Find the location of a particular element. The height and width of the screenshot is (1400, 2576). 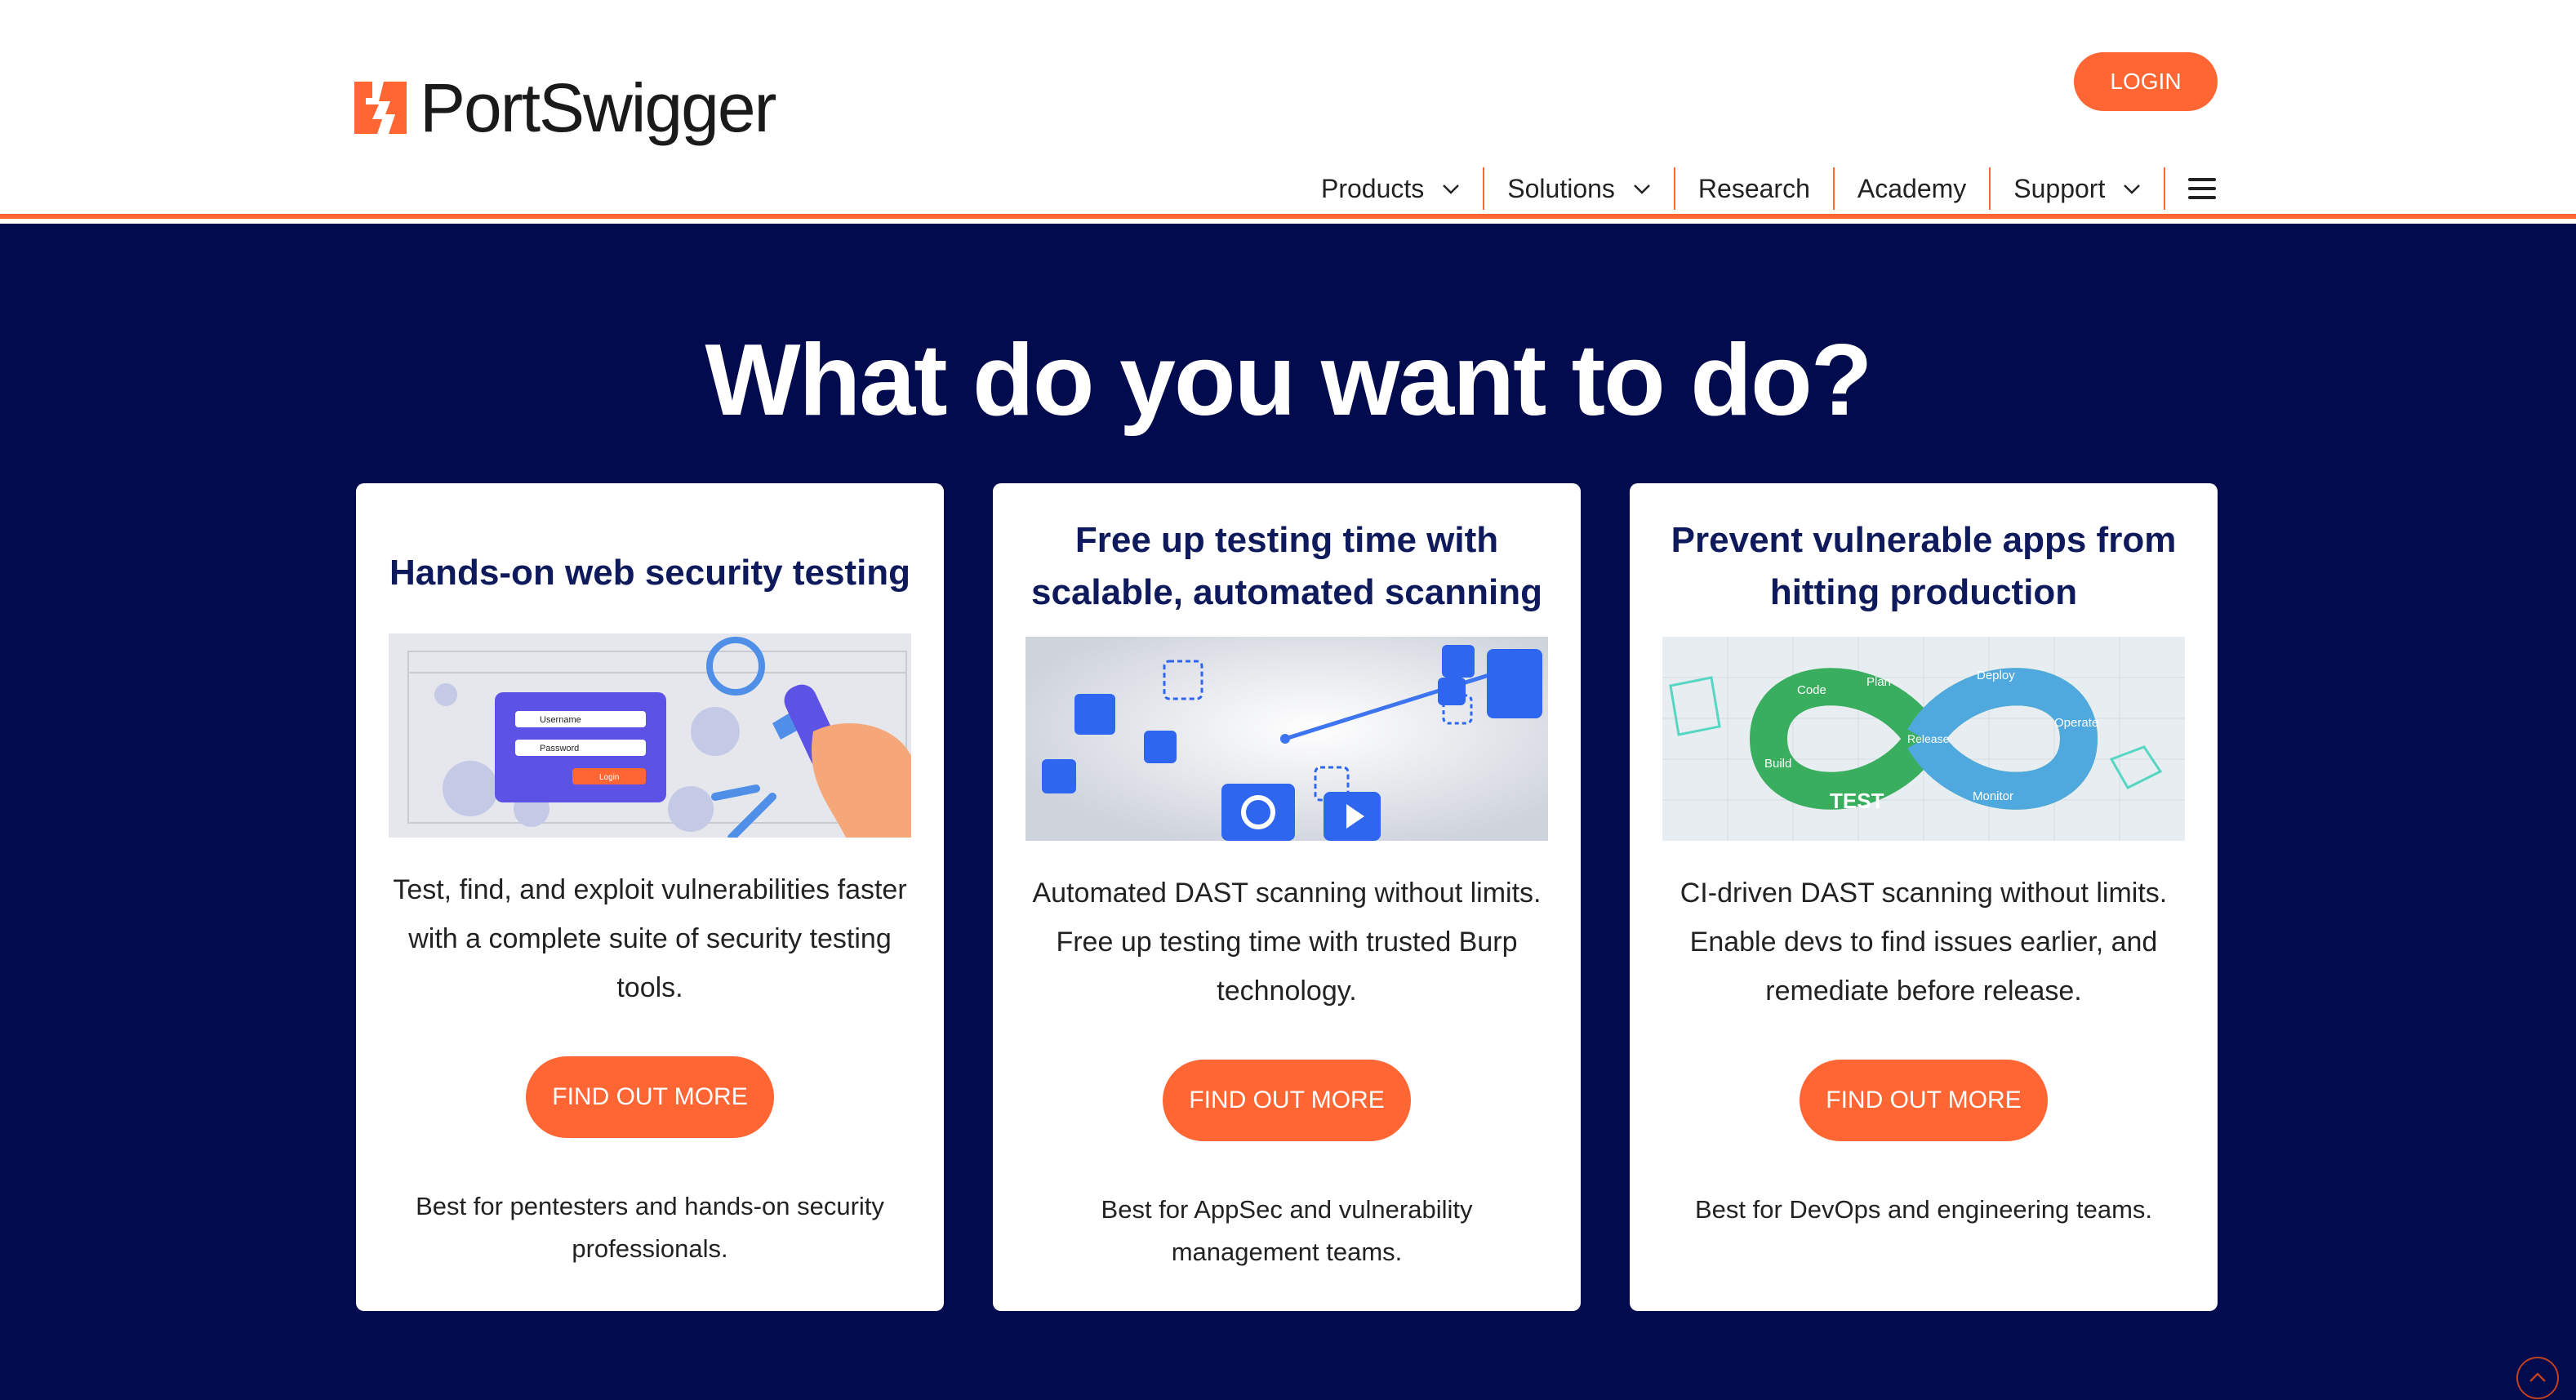

hero-title: What do you want to do? is located at coordinates (1289, 380).